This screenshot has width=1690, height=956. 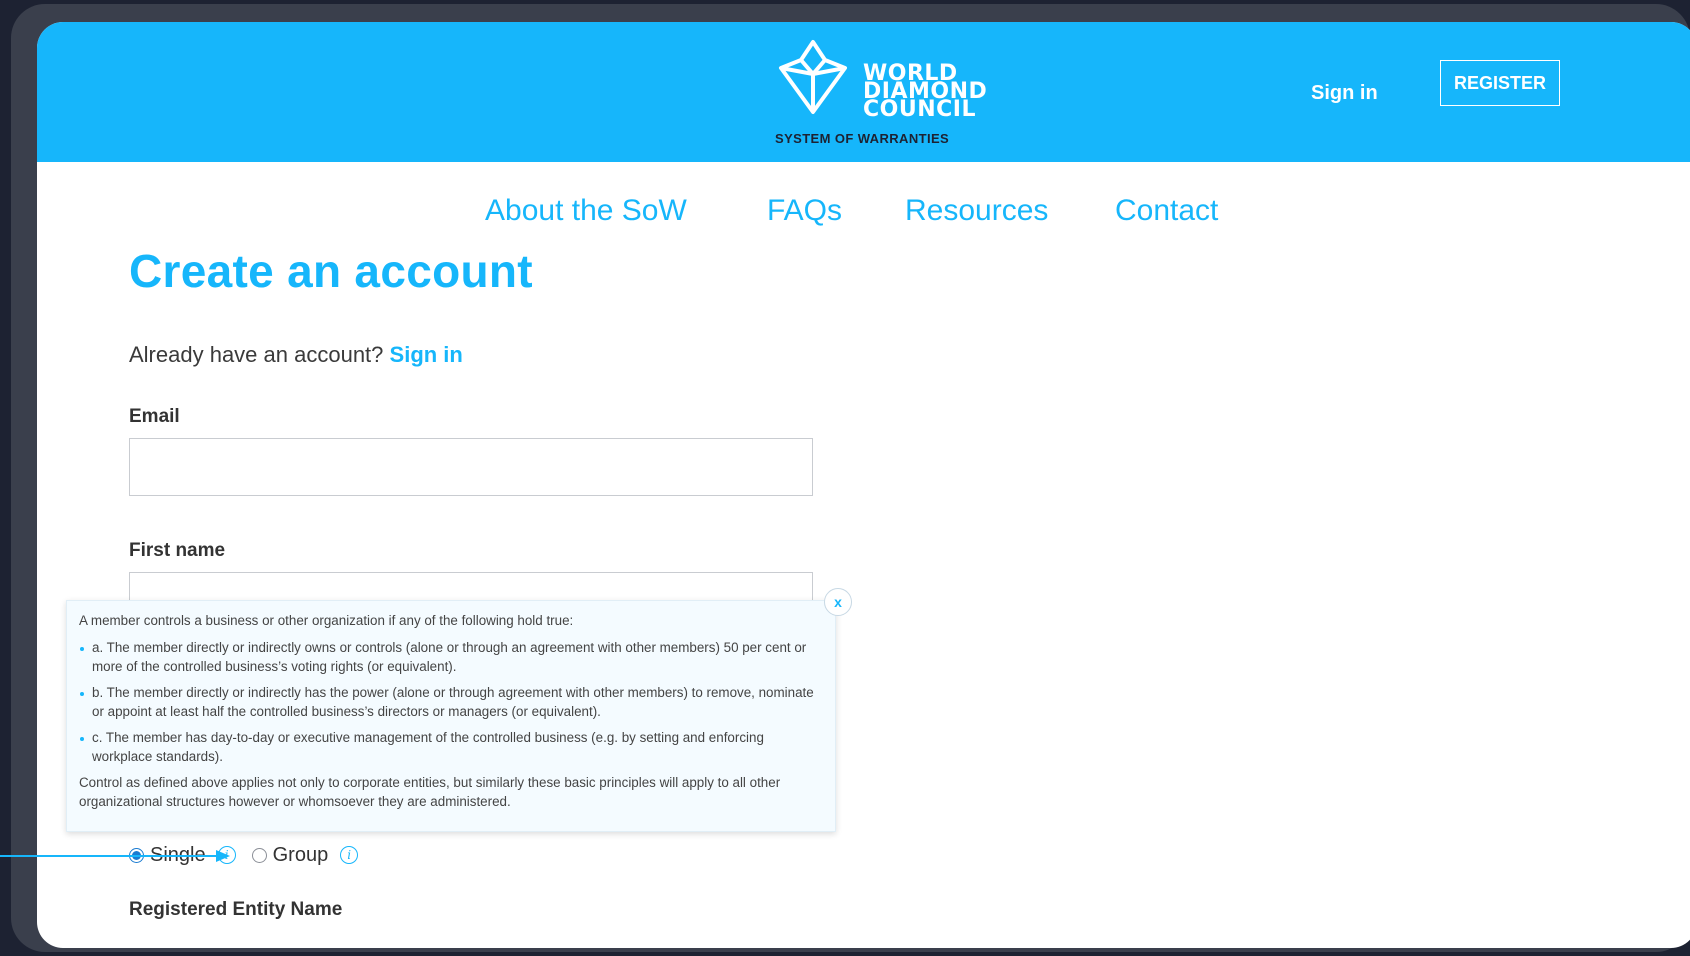 What do you see at coordinates (1344, 93) in the screenshot?
I see `header-signin-link: Sign in` at bounding box center [1344, 93].